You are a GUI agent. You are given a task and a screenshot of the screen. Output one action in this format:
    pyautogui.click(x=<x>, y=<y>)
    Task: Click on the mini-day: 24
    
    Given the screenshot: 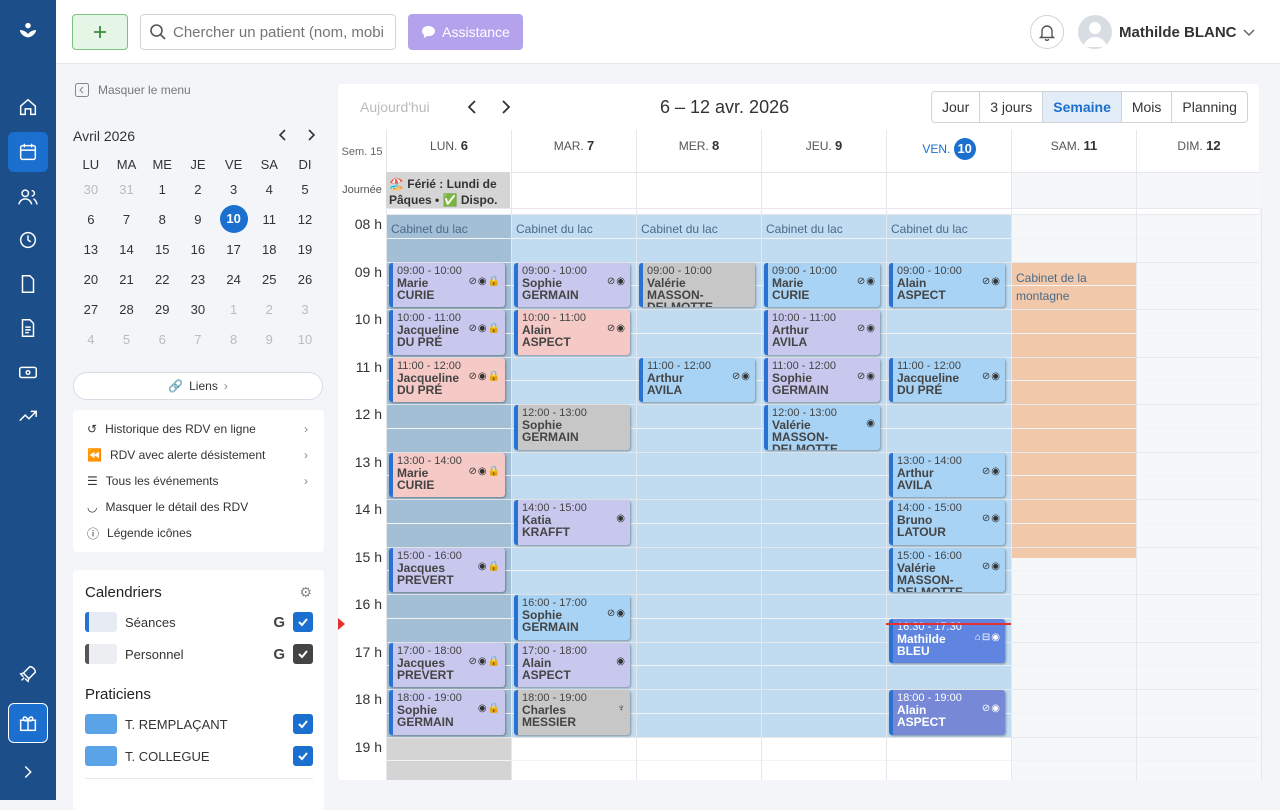 What is the action you would take?
    pyautogui.click(x=234, y=279)
    